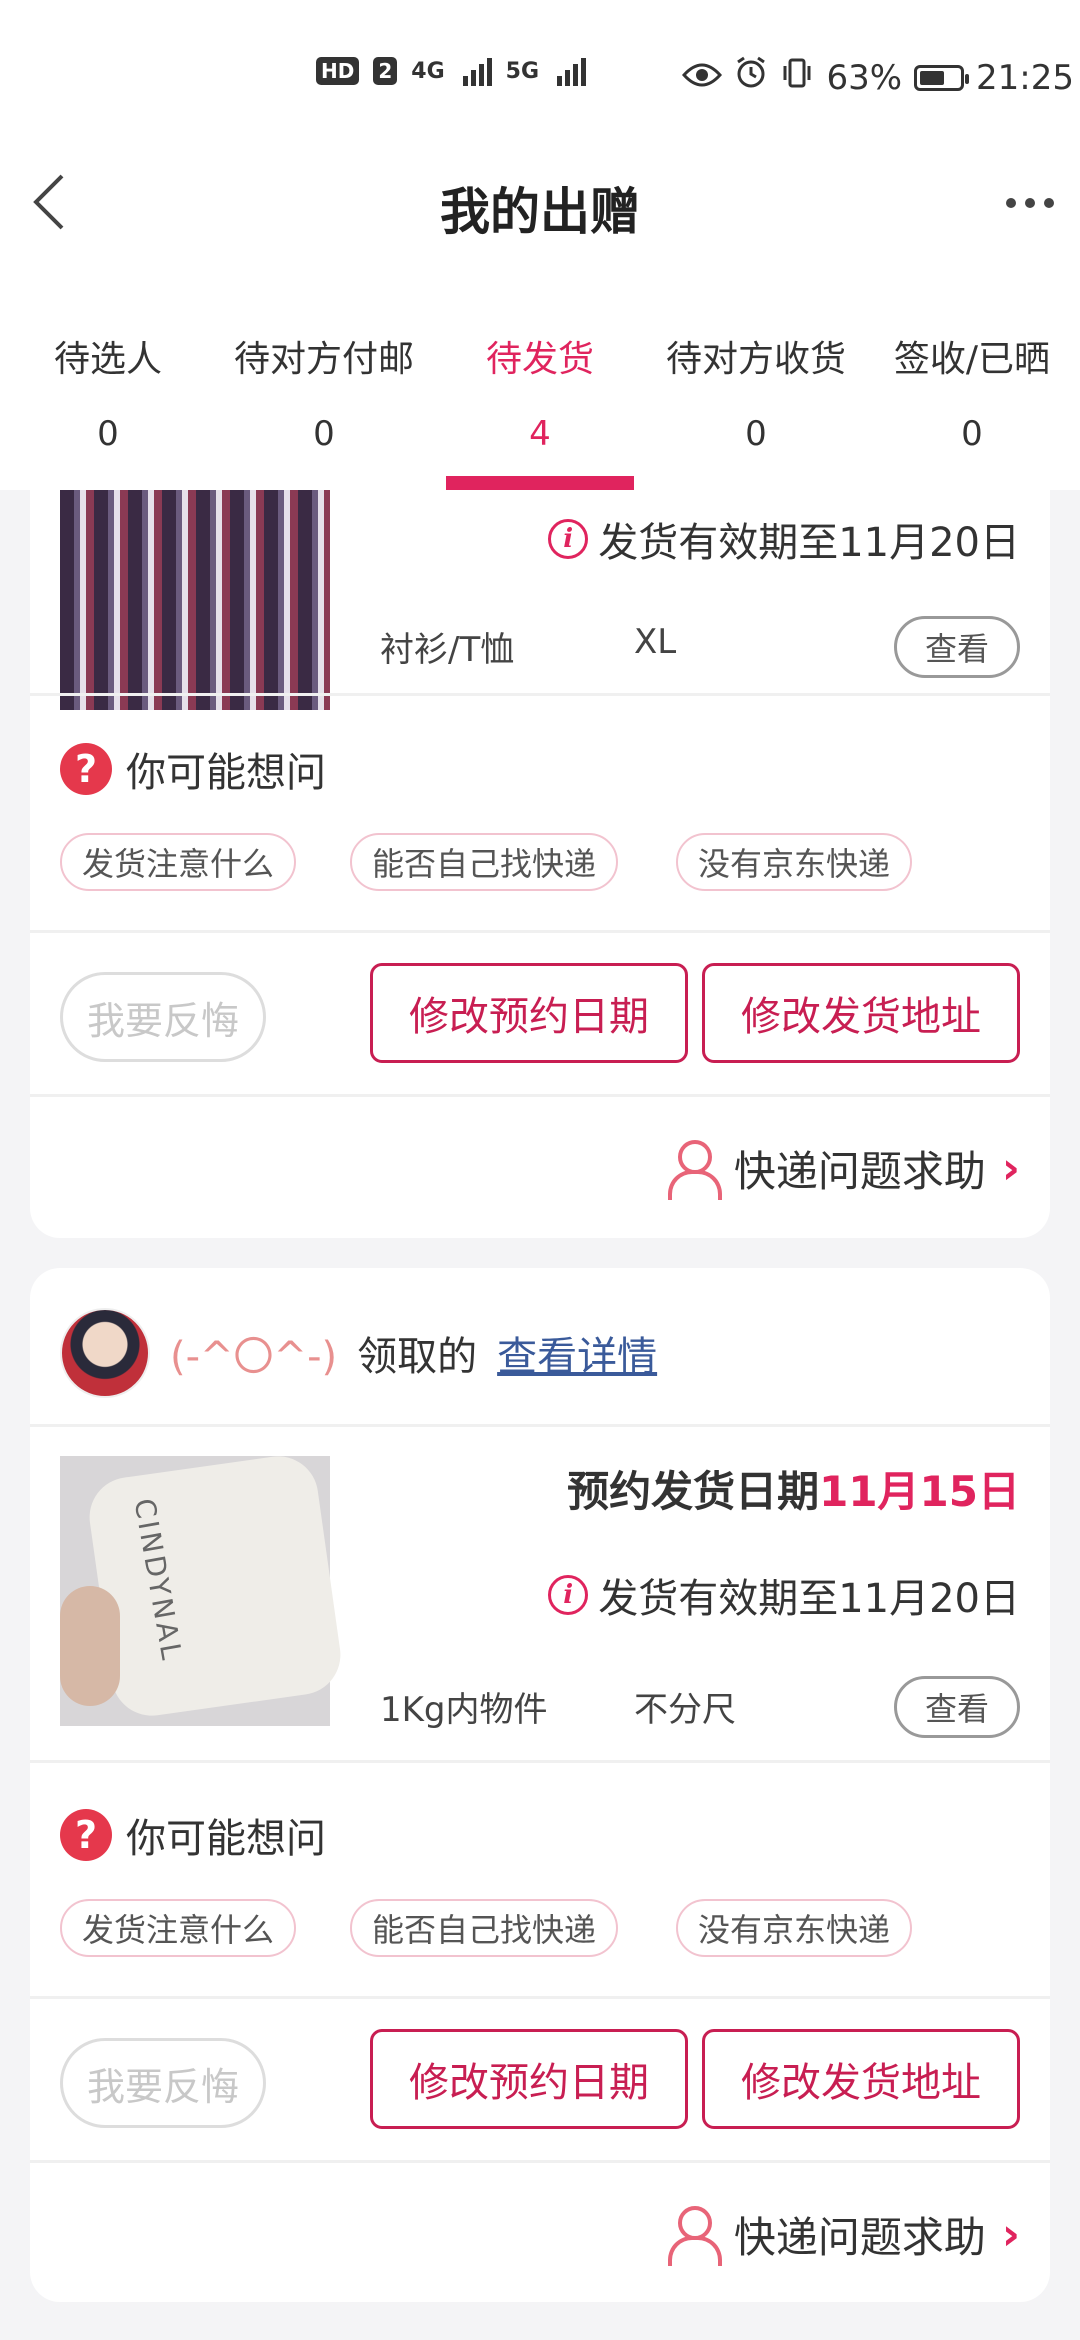 This screenshot has height=2340, width=1080. Describe the element at coordinates (522, 71) in the screenshot. I see `network-5g-label: 5G` at that location.